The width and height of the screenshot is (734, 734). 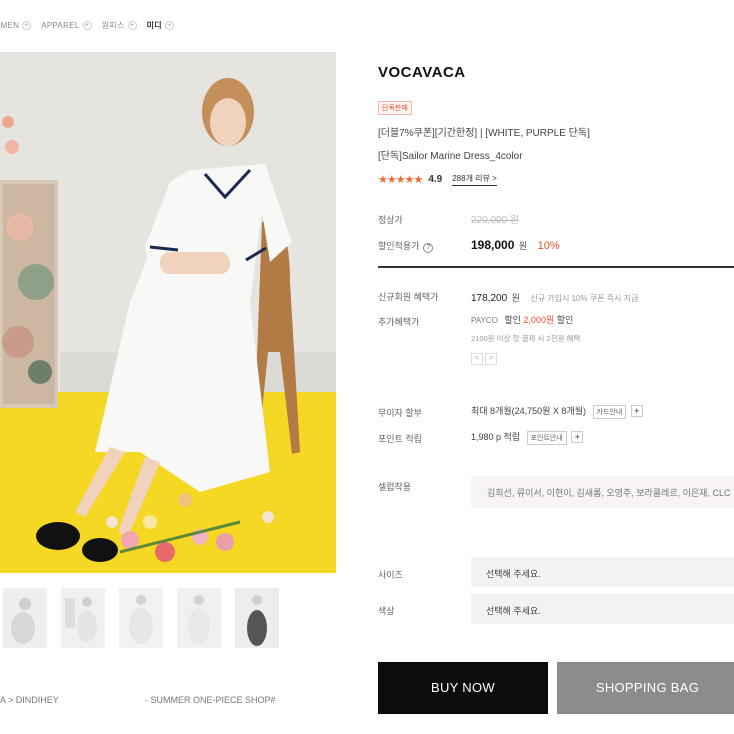 What do you see at coordinates (400, 180) in the screenshot?
I see `star-rating-icon: ★★★★★` at bounding box center [400, 180].